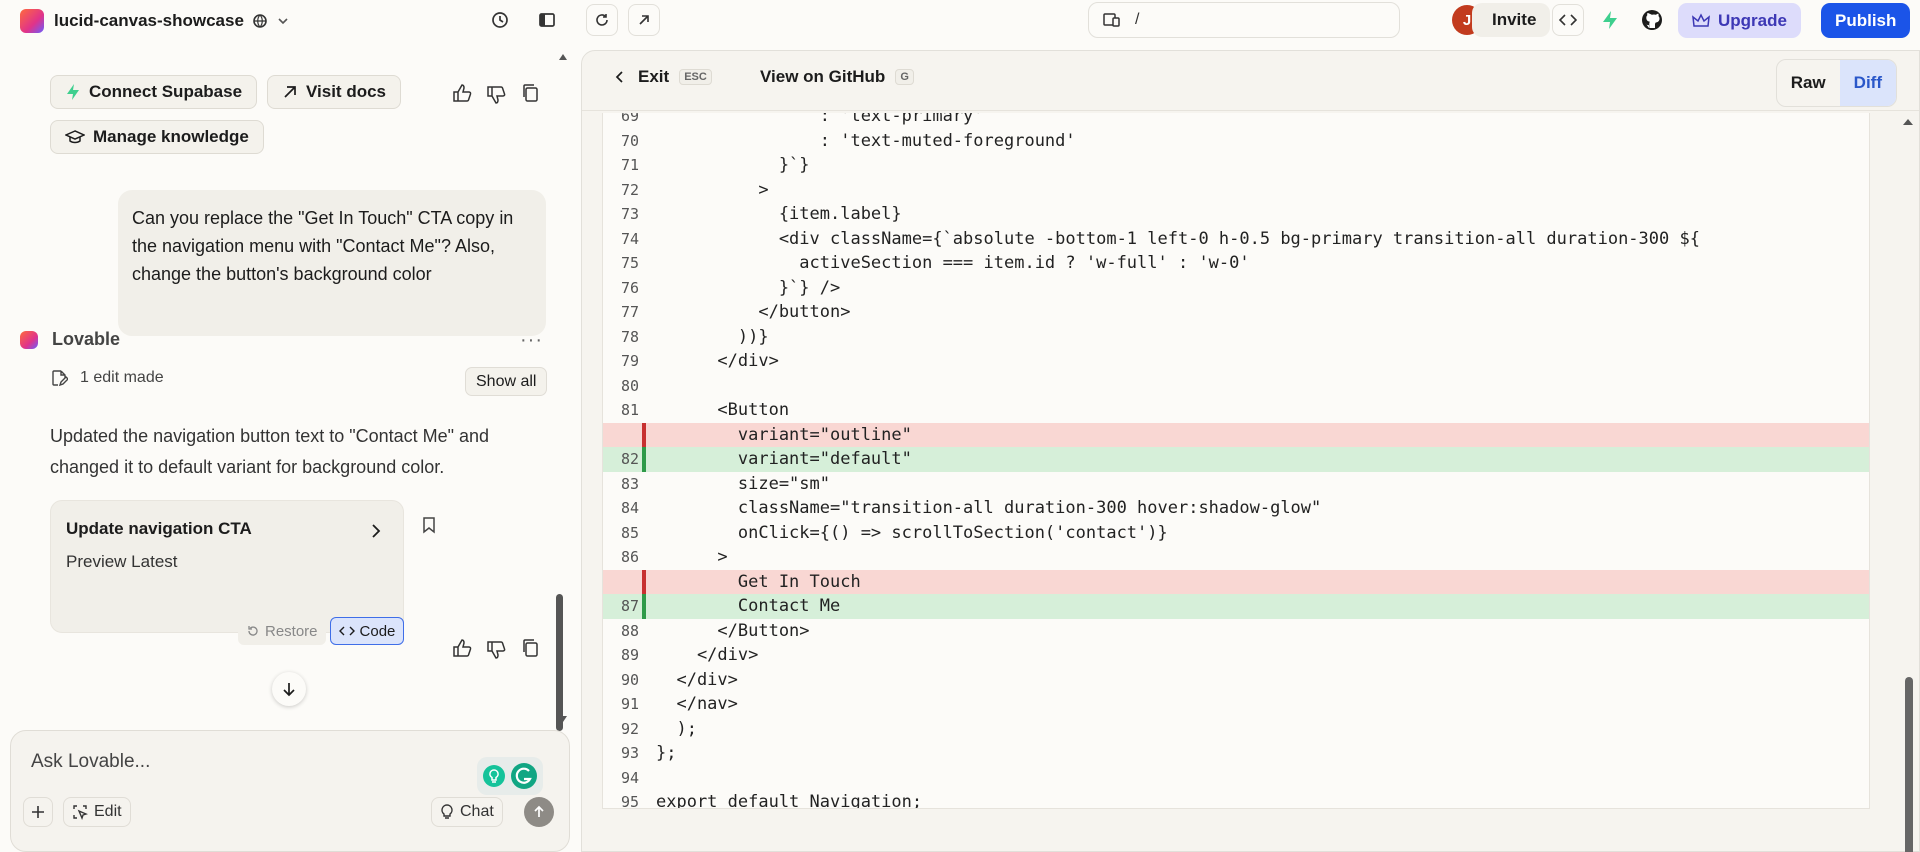 The height and width of the screenshot is (852, 1920). Describe the element at coordinates (563, 719) in the screenshot. I see `scroll-down-arrow` at that location.